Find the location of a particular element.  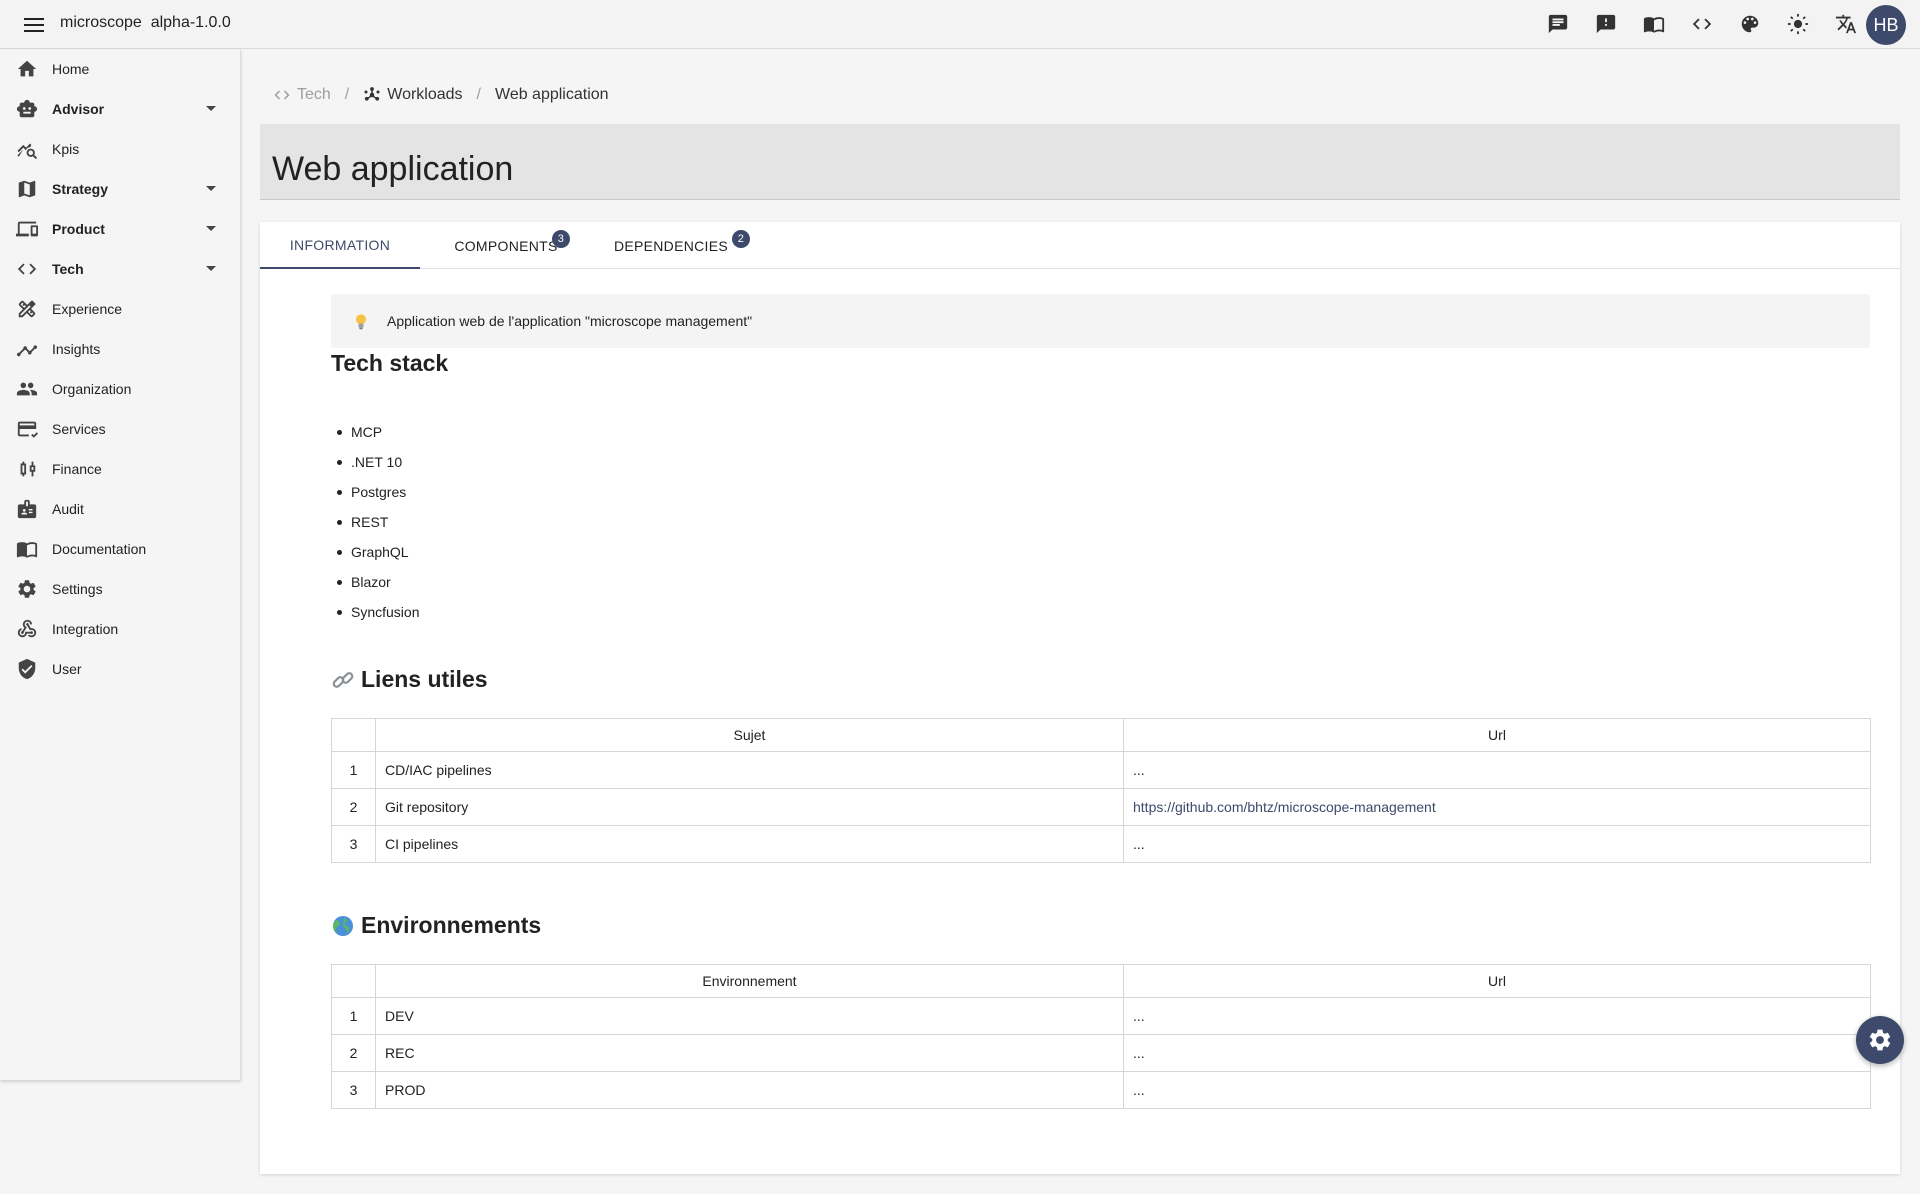

list-item: MCP is located at coordinates (375, 432).